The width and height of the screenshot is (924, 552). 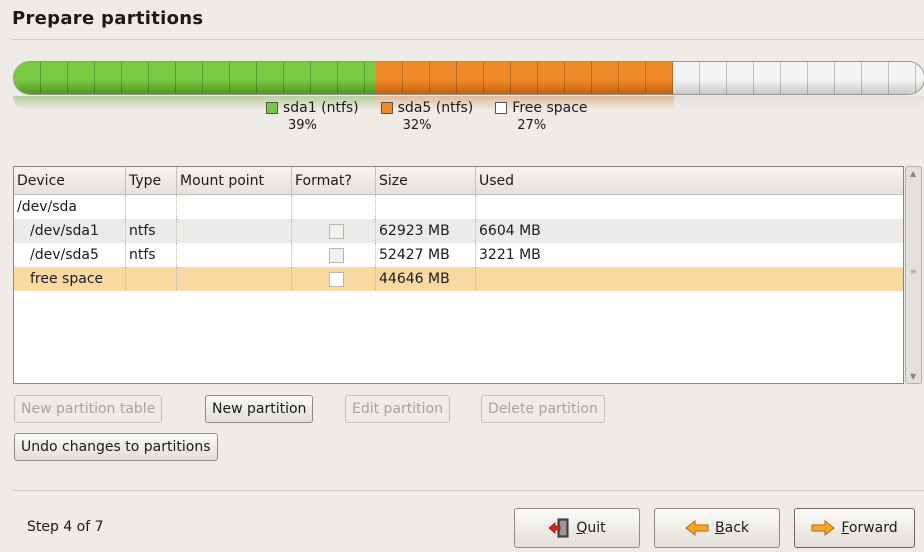 What do you see at coordinates (151, 180) in the screenshot?
I see `column-header-type: Type` at bounding box center [151, 180].